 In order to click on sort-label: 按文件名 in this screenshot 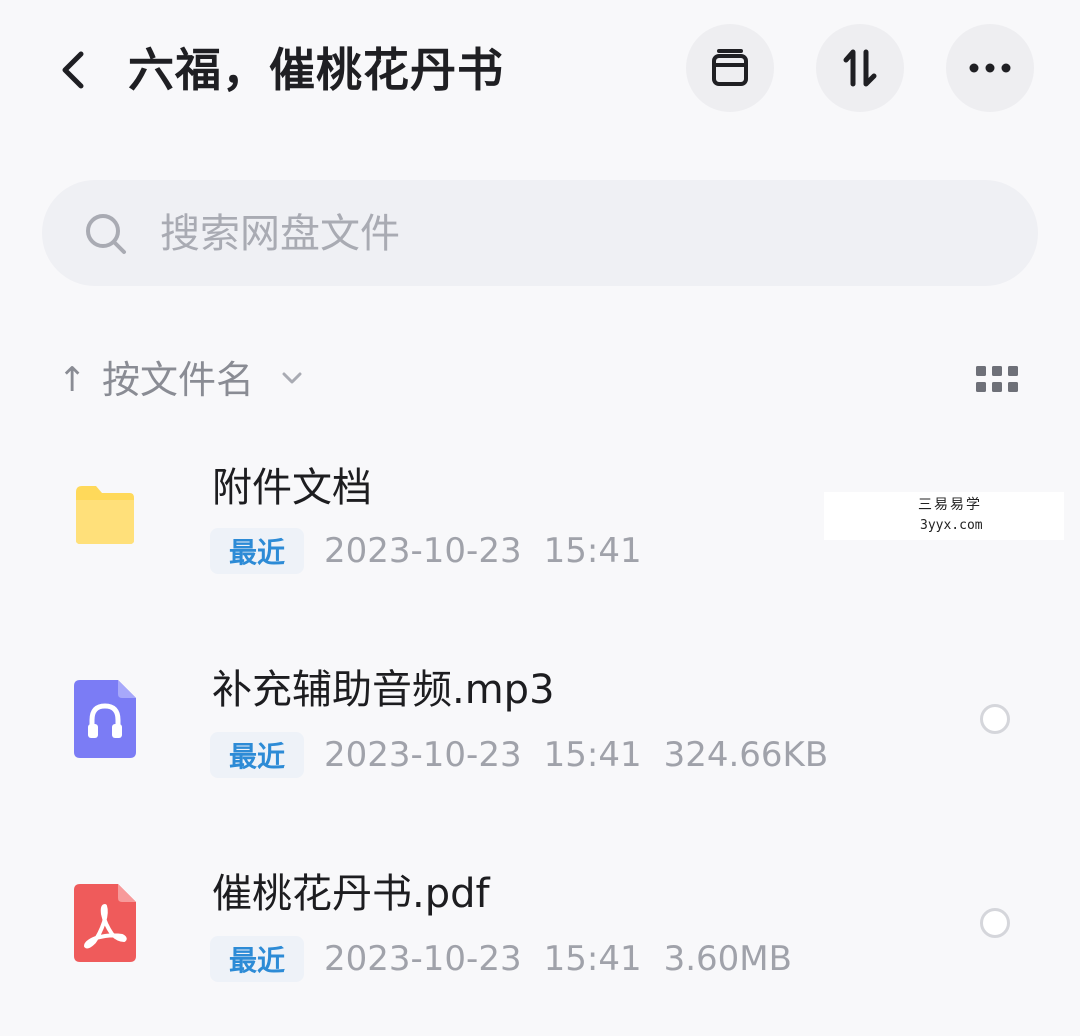, I will do `click(178, 380)`.